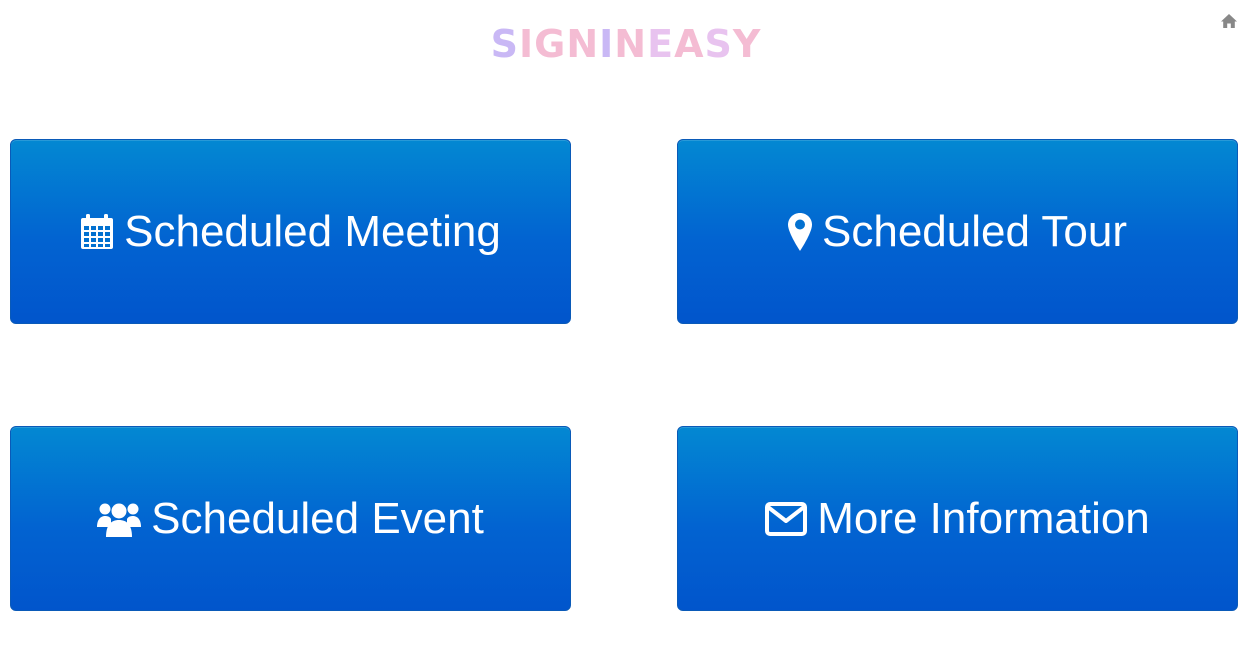 This screenshot has width=1252, height=652. I want to click on scheduled-meeting-button: Scheduled Meeting, so click(290, 231).